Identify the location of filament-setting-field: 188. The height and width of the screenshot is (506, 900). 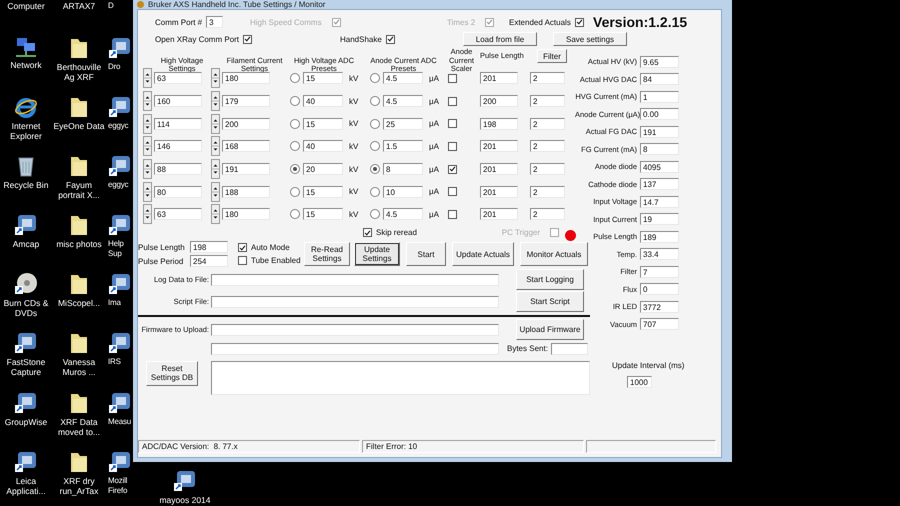
(246, 192).